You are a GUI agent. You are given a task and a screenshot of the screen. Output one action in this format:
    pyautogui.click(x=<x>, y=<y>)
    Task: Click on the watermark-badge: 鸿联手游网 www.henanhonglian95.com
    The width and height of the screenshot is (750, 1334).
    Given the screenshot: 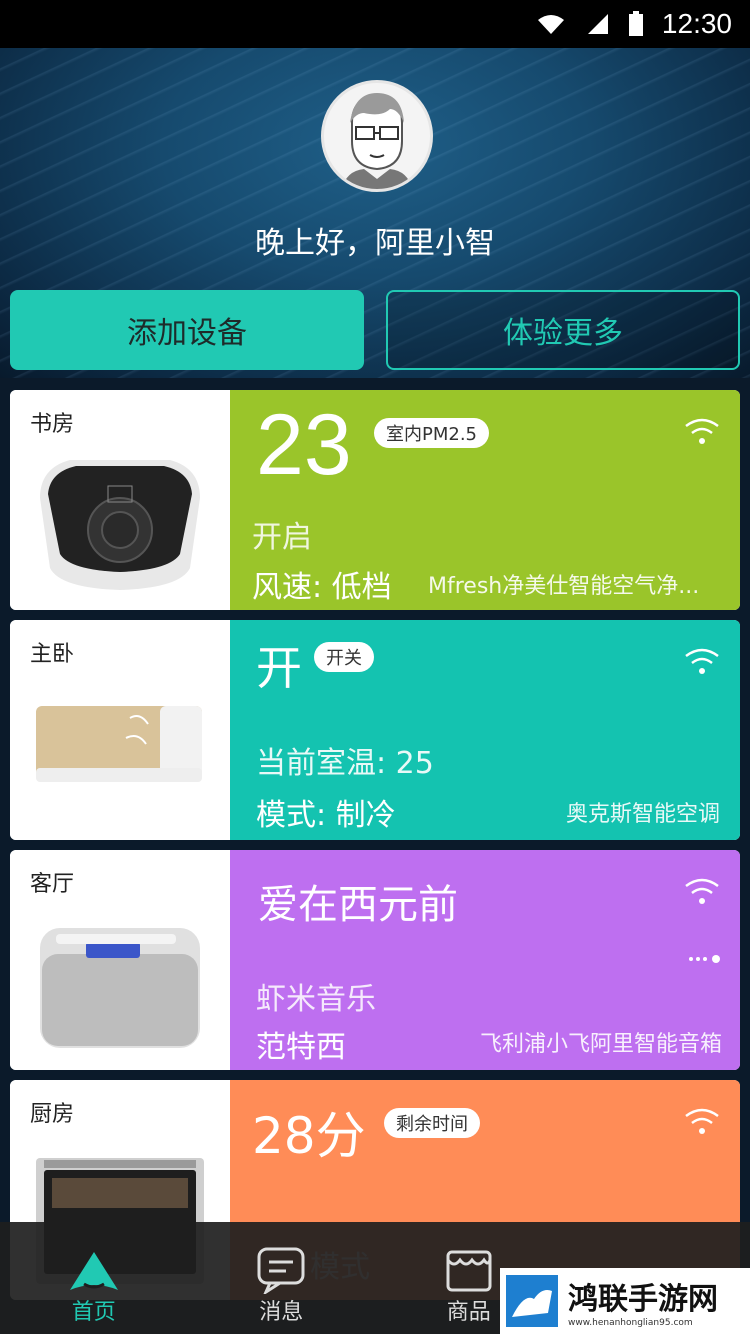 What is the action you would take?
    pyautogui.click(x=625, y=1301)
    